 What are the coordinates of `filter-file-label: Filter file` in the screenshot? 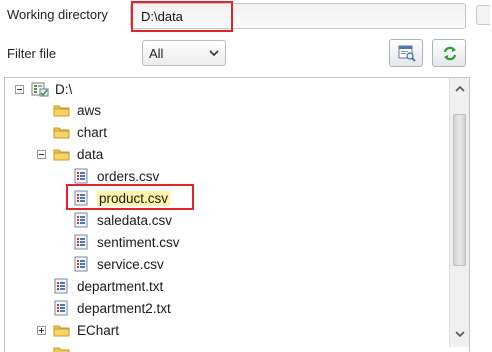 It's located at (32, 53).